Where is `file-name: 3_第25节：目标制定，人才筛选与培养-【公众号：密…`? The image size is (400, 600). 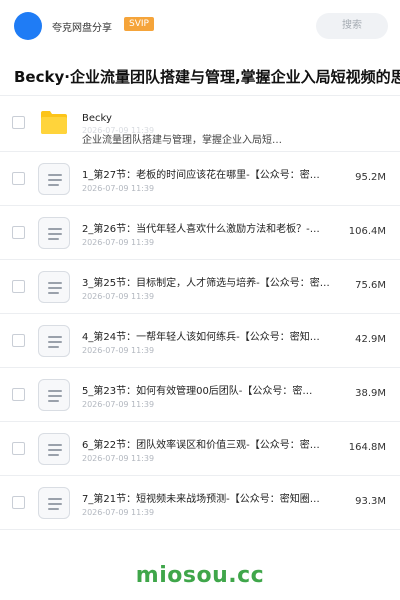 file-name: 3_第25节：目标制定，人才筛选与培养-【公众号：密… is located at coordinates (206, 283).